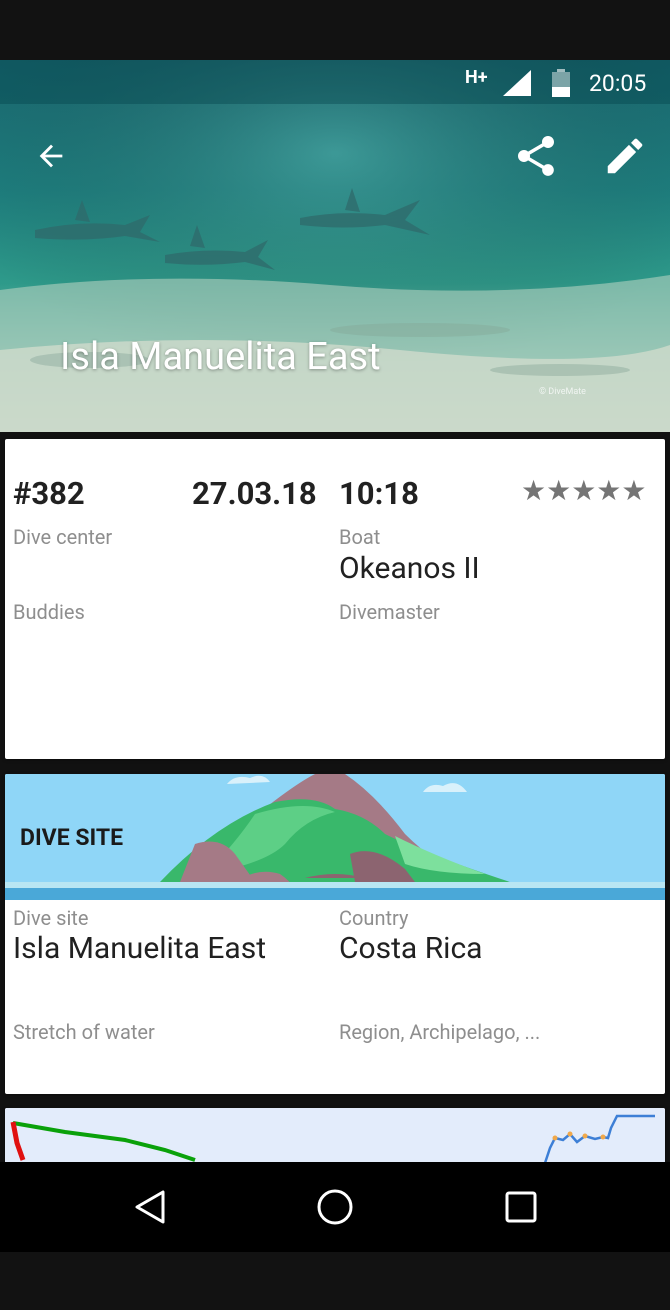 Image resolution: width=670 pixels, height=1310 pixels. I want to click on dive-date: 27.03.18, so click(254, 493).